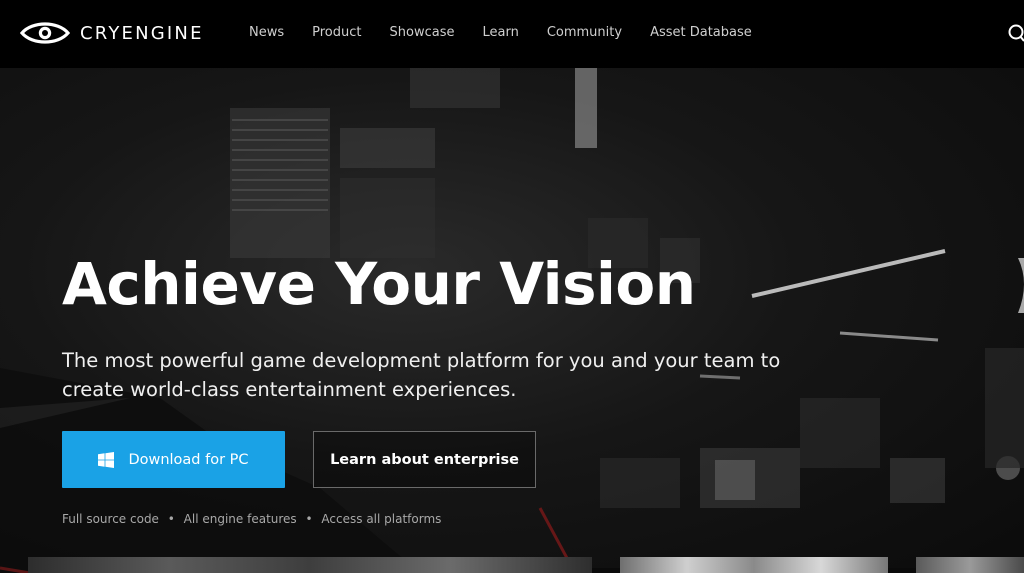  Describe the element at coordinates (500, 33) in the screenshot. I see `nav-item-learn: Learn` at that location.